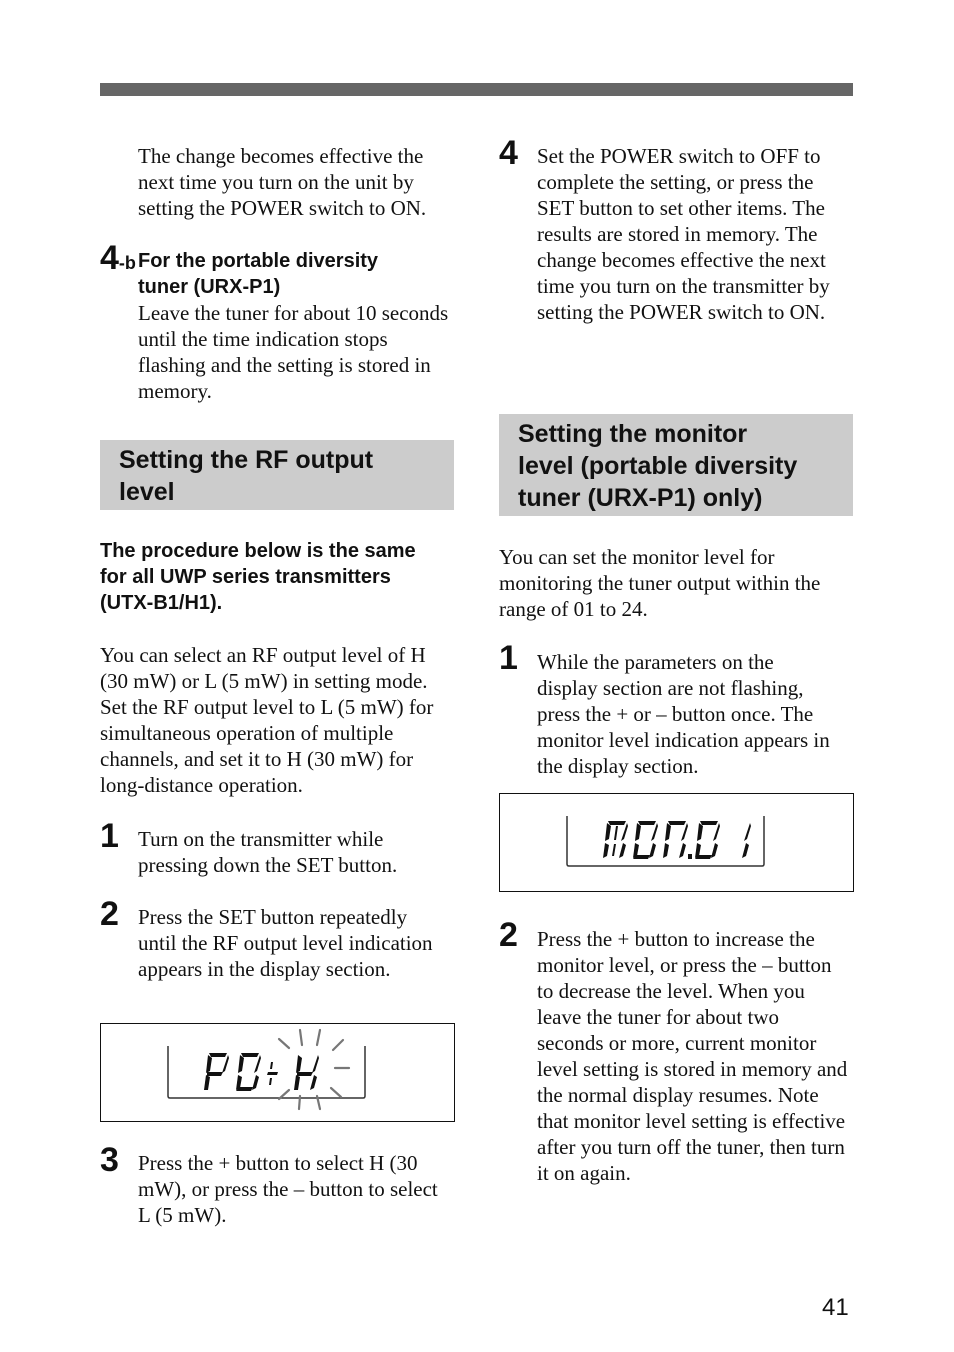  I want to click on step-number-3: 3, so click(109, 1160).